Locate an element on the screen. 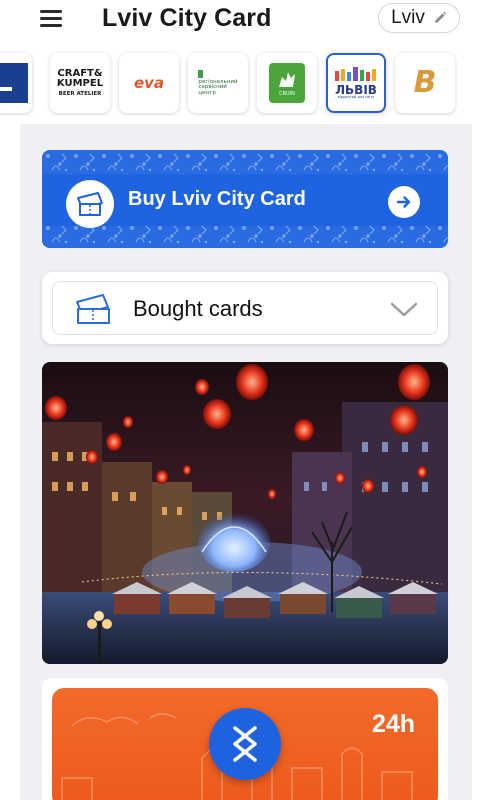 Image resolution: width=477 pixels, height=800 pixels. city-selector-button: Lviv is located at coordinates (419, 18).